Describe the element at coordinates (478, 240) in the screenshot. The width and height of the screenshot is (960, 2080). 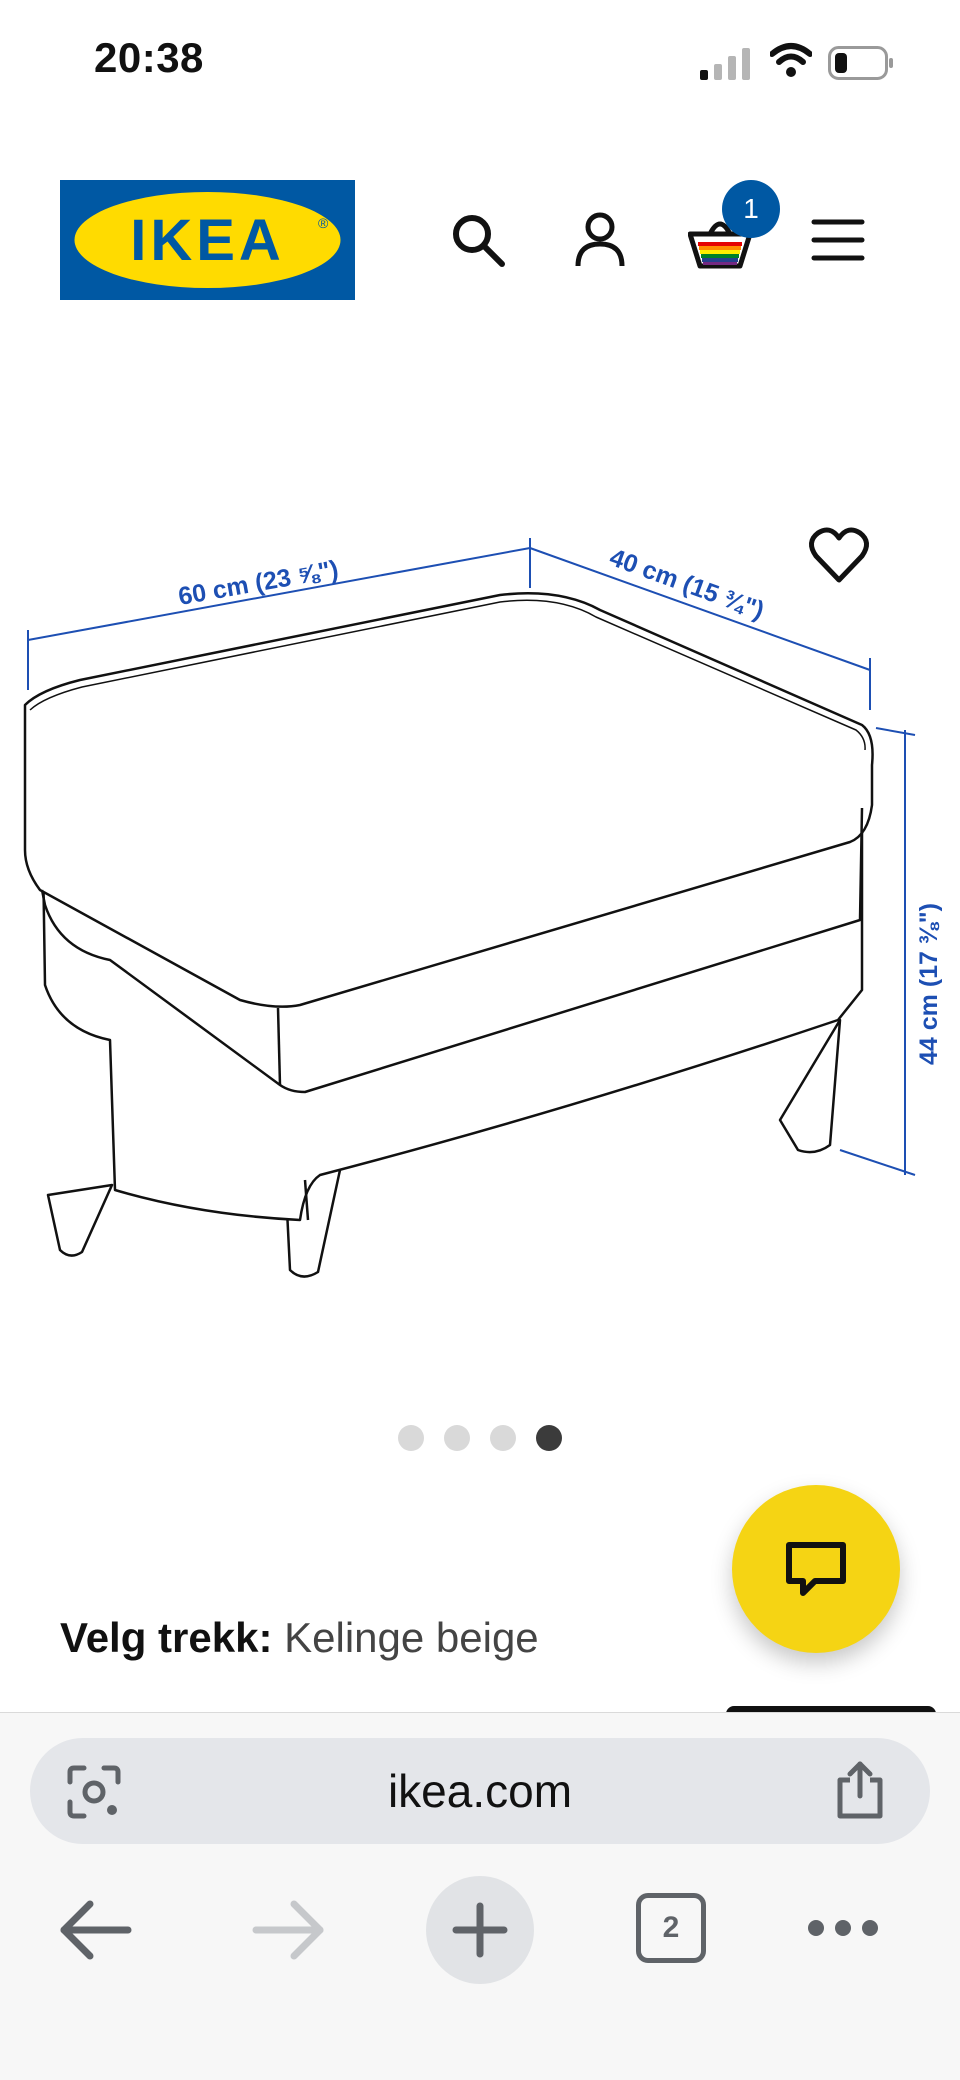
I see `search-icon` at that location.